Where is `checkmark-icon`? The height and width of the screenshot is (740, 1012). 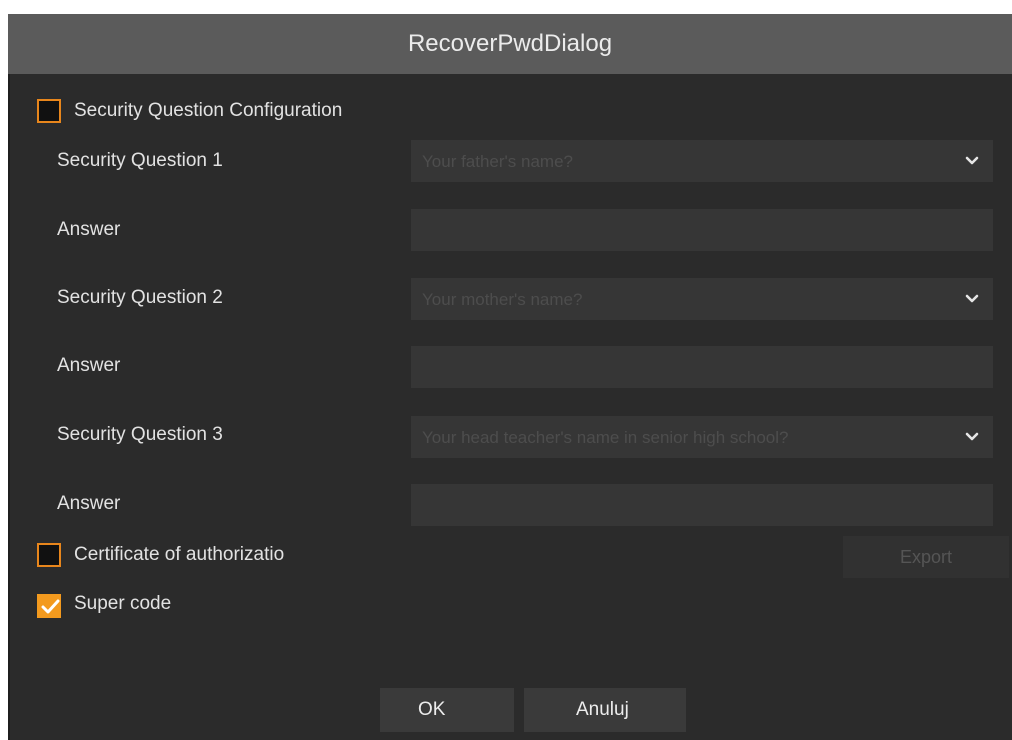 checkmark-icon is located at coordinates (50, 606).